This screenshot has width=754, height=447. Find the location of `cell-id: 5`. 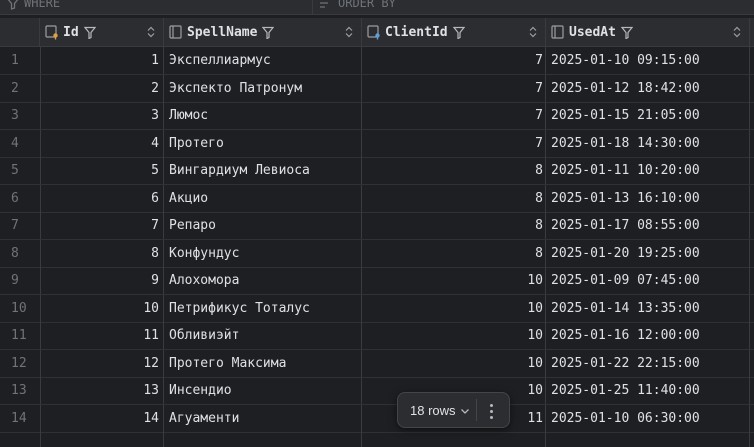

cell-id: 5 is located at coordinates (102, 170).